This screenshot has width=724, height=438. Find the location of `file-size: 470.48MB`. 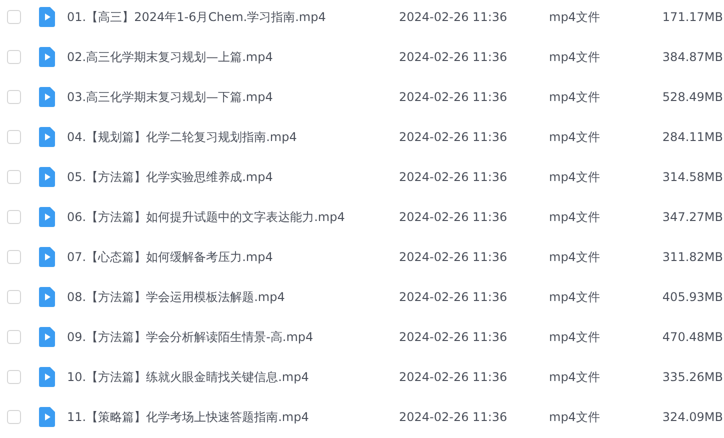

file-size: 470.48MB is located at coordinates (692, 337).